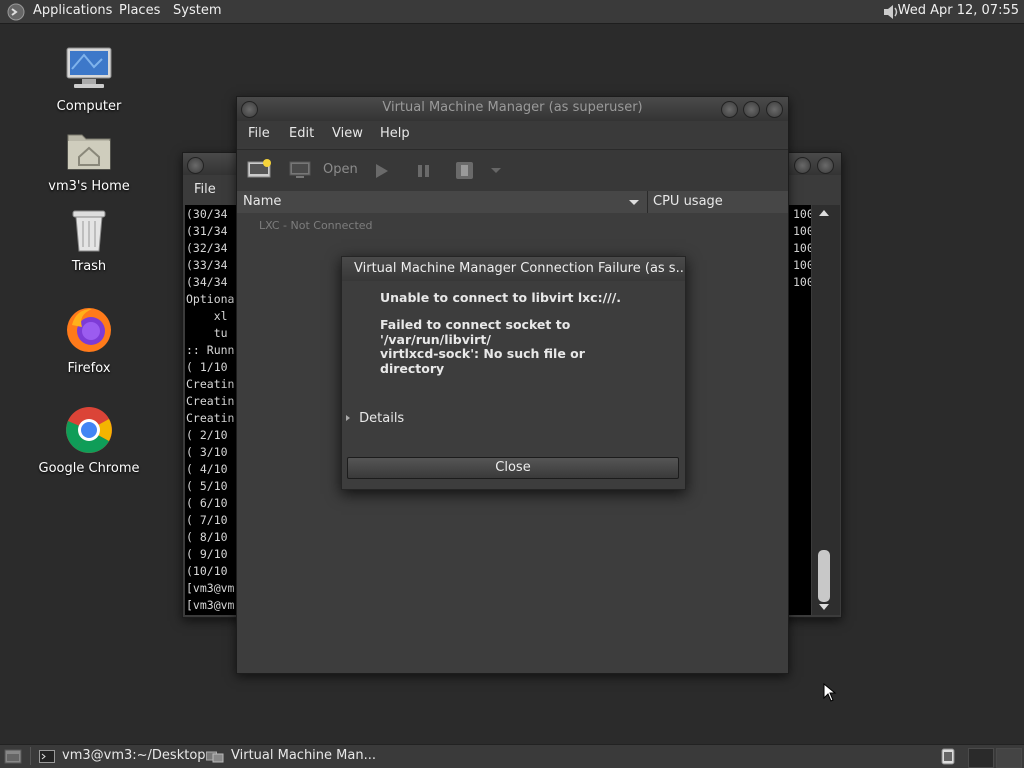 The width and height of the screenshot is (1024, 768). Describe the element at coordinates (207, 248) in the screenshot. I see `terminal-line: (32/34` at that location.